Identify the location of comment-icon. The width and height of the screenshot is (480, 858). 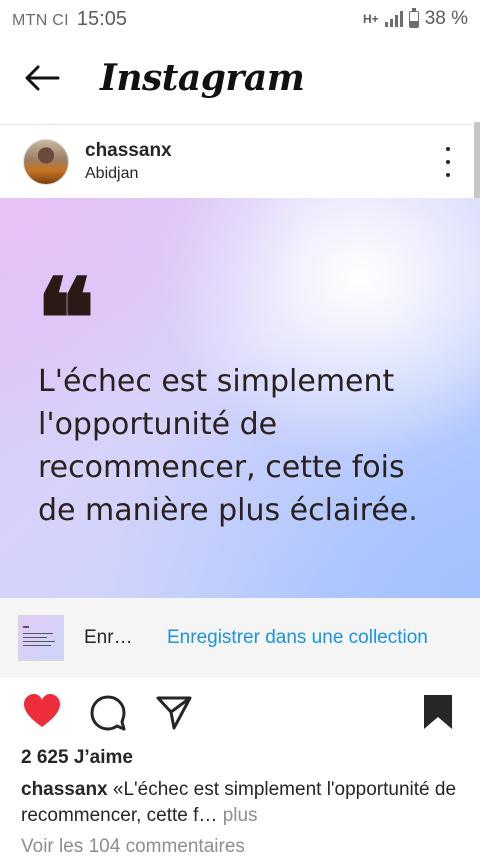
(108, 712).